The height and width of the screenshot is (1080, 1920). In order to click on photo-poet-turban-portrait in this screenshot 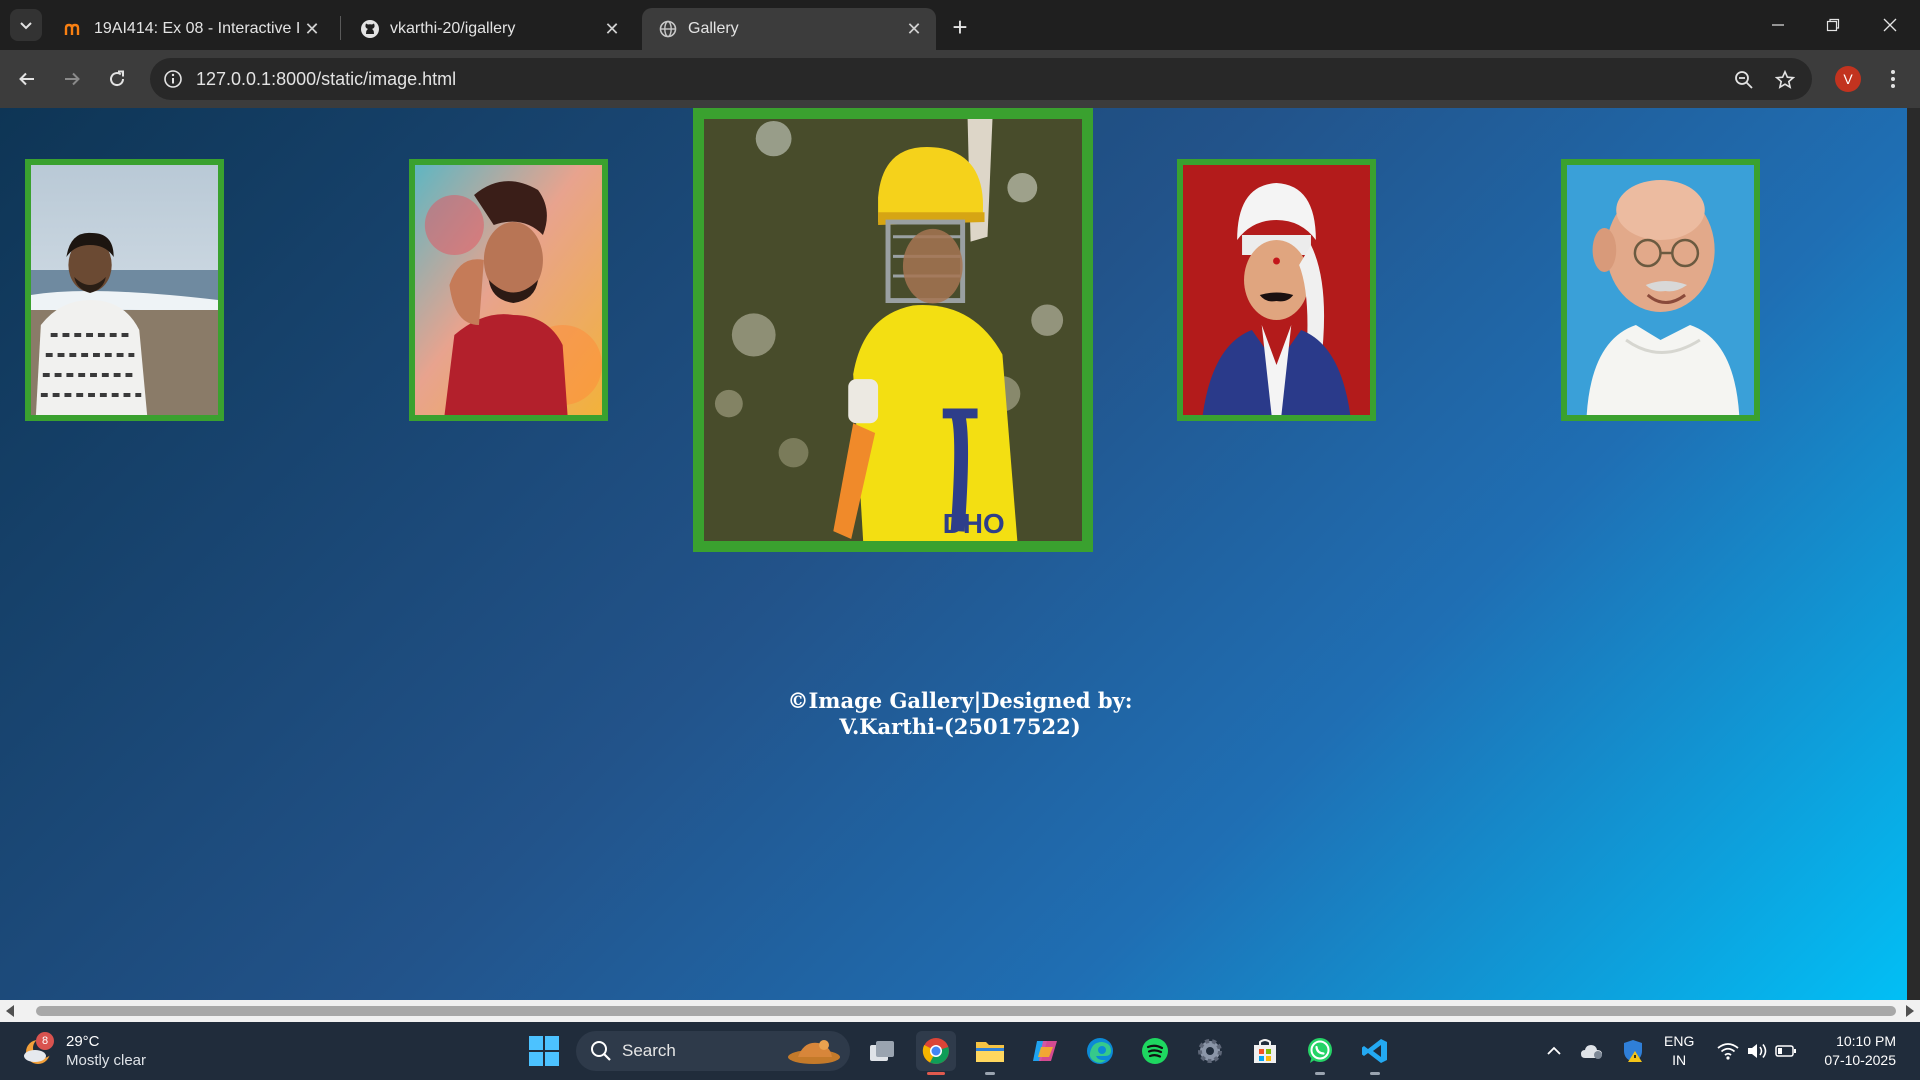, I will do `click(1276, 290)`.